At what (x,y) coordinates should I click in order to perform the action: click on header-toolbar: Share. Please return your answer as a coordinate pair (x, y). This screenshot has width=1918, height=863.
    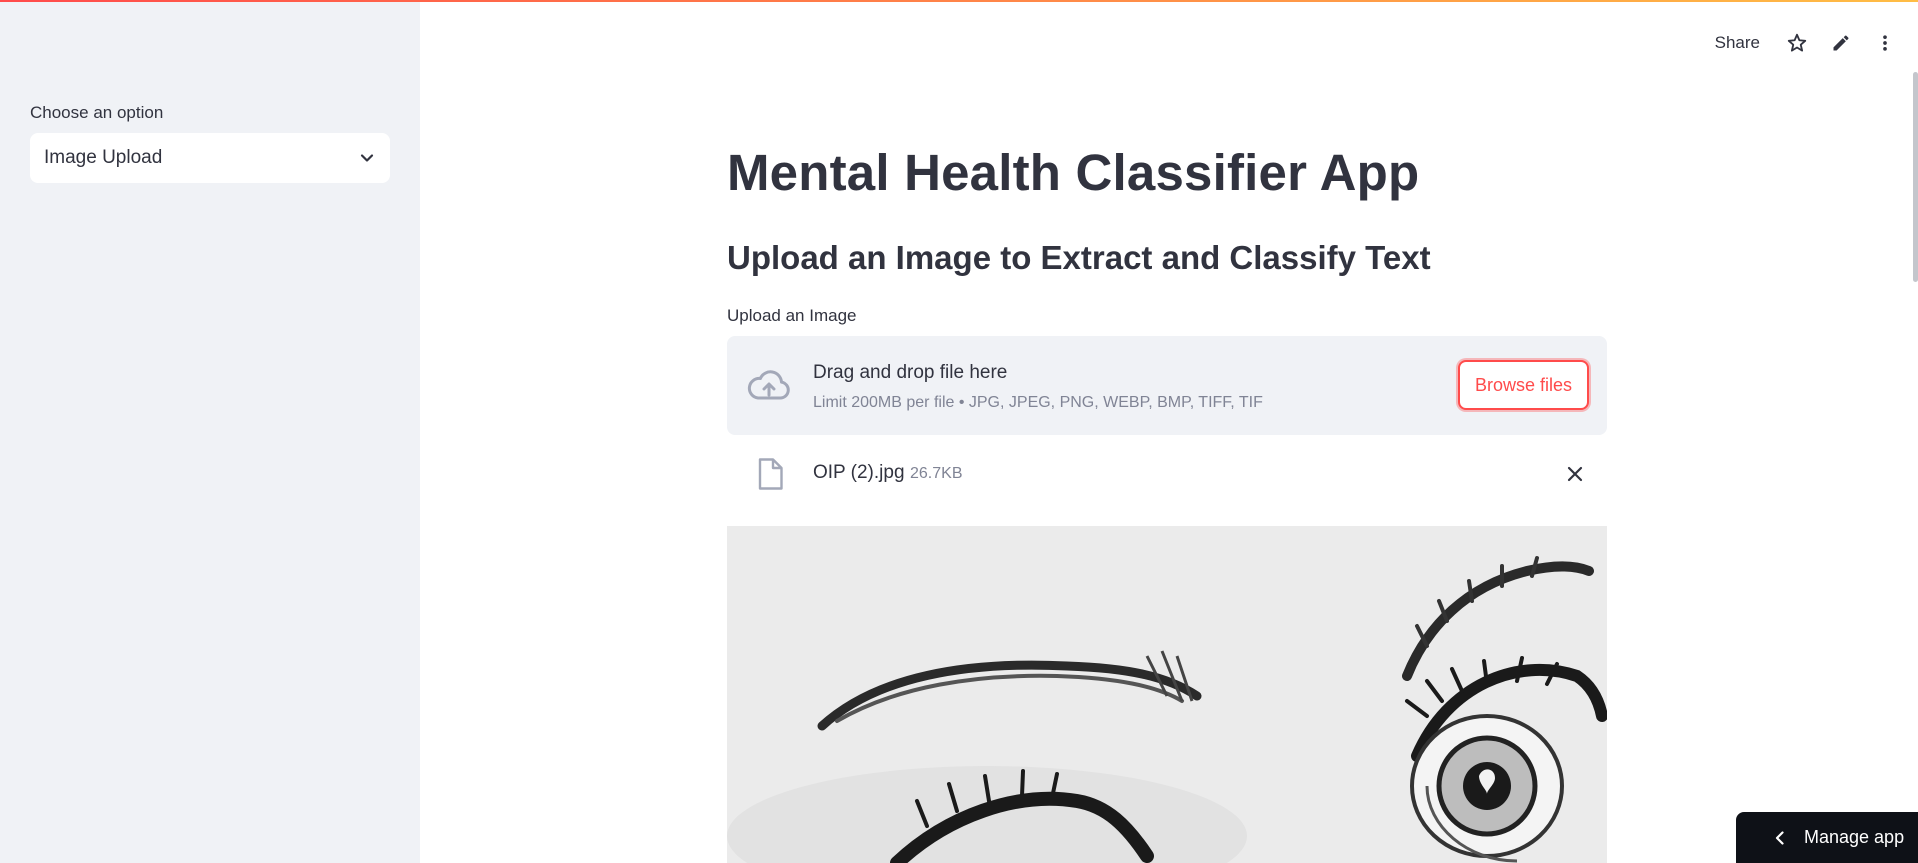
    Looking at the image, I should click on (1816, 43).